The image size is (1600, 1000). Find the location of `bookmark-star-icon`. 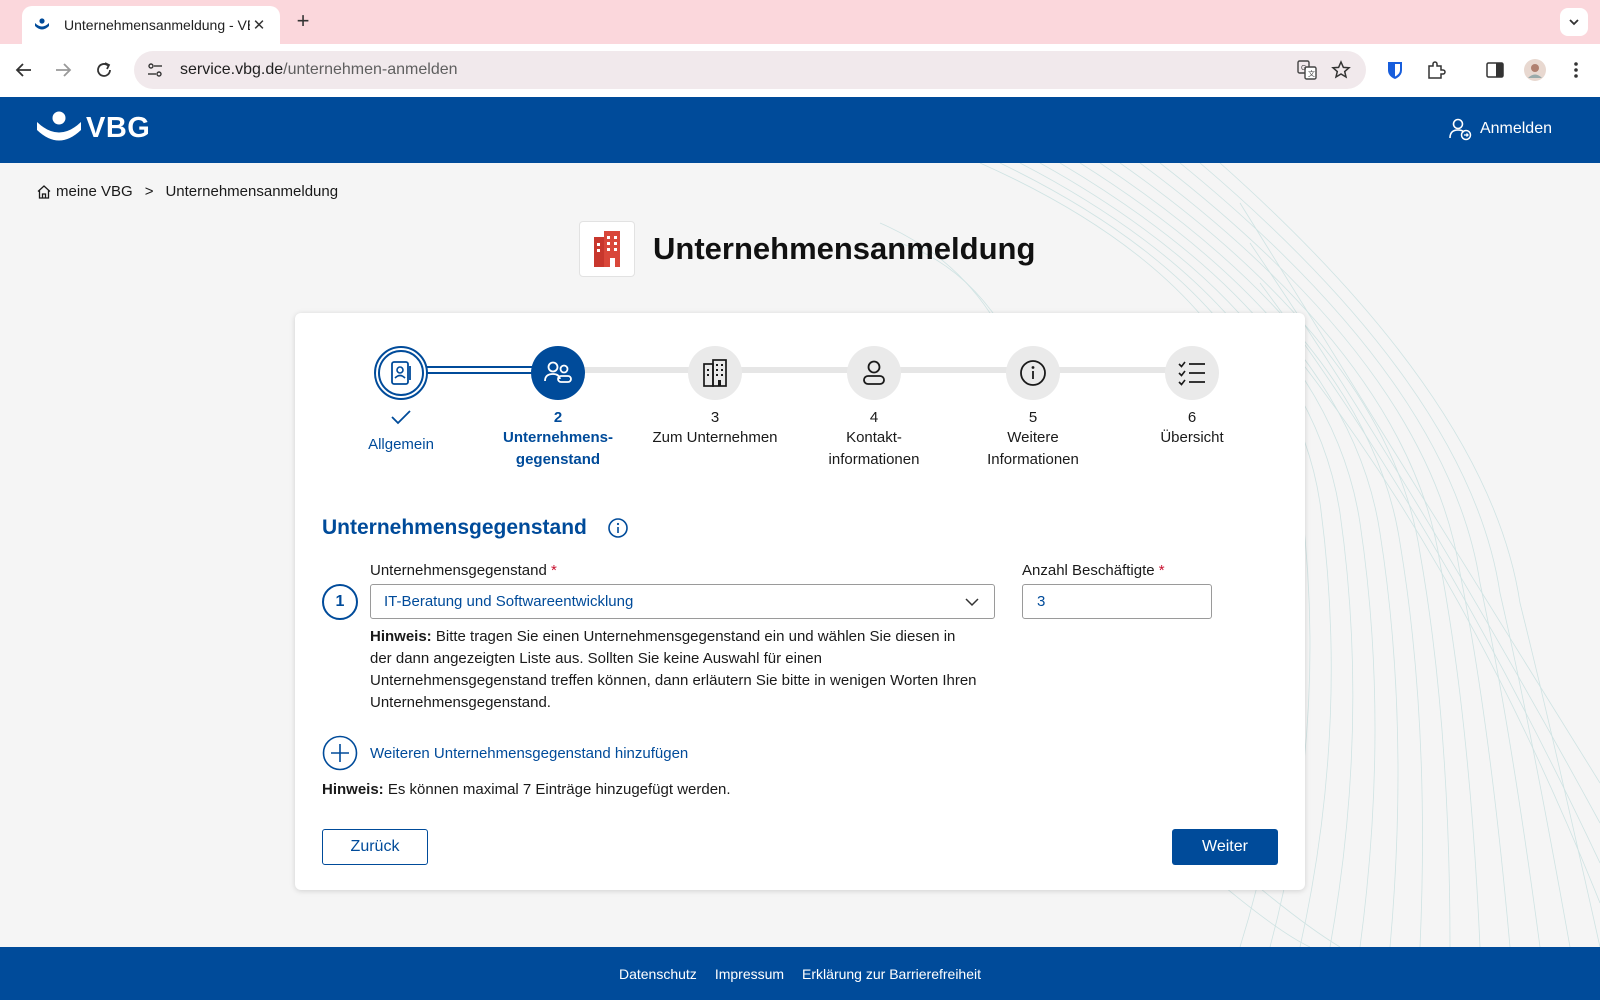

bookmark-star-icon is located at coordinates (1341, 70).